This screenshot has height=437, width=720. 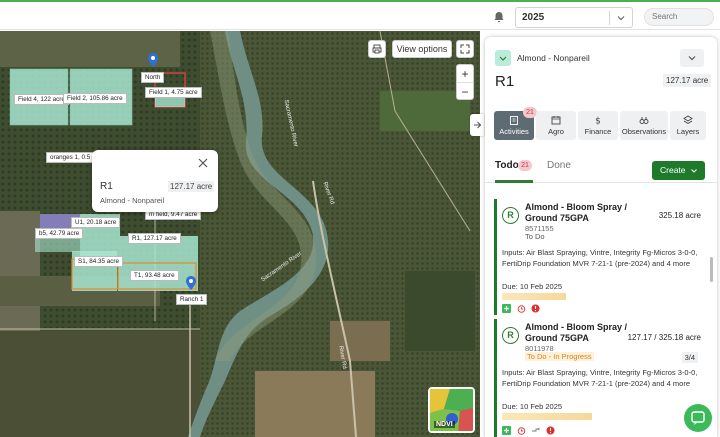 I want to click on select-divider, so click(x=609, y=18).